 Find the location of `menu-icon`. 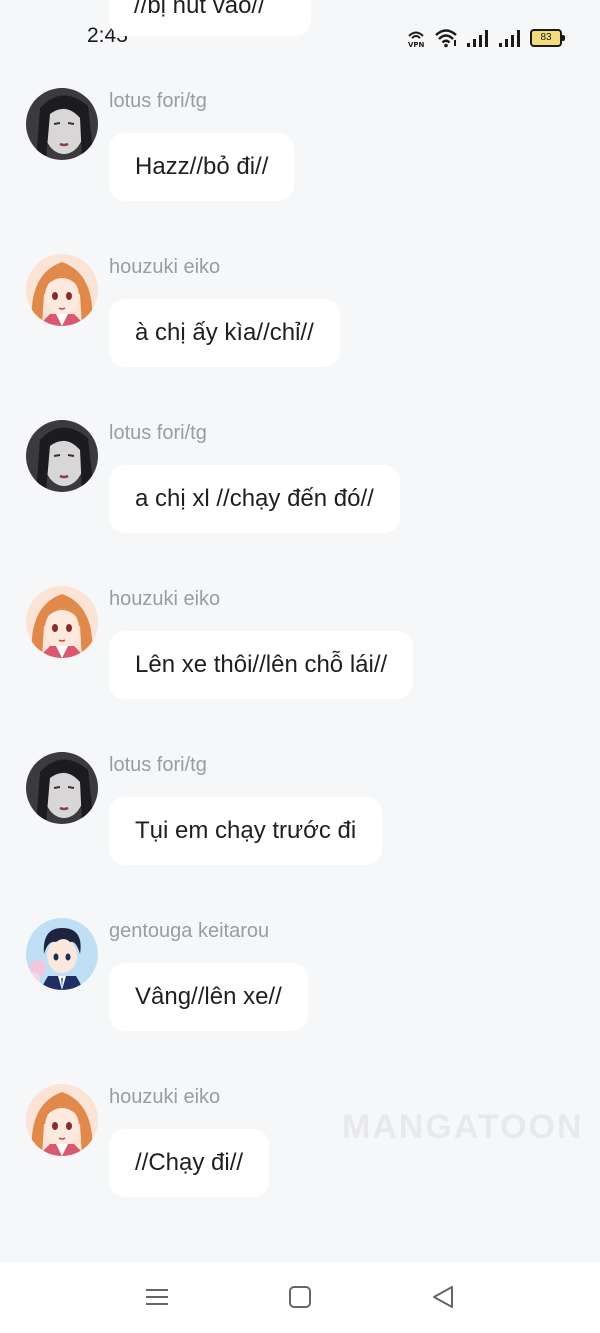

menu-icon is located at coordinates (157, 1297).